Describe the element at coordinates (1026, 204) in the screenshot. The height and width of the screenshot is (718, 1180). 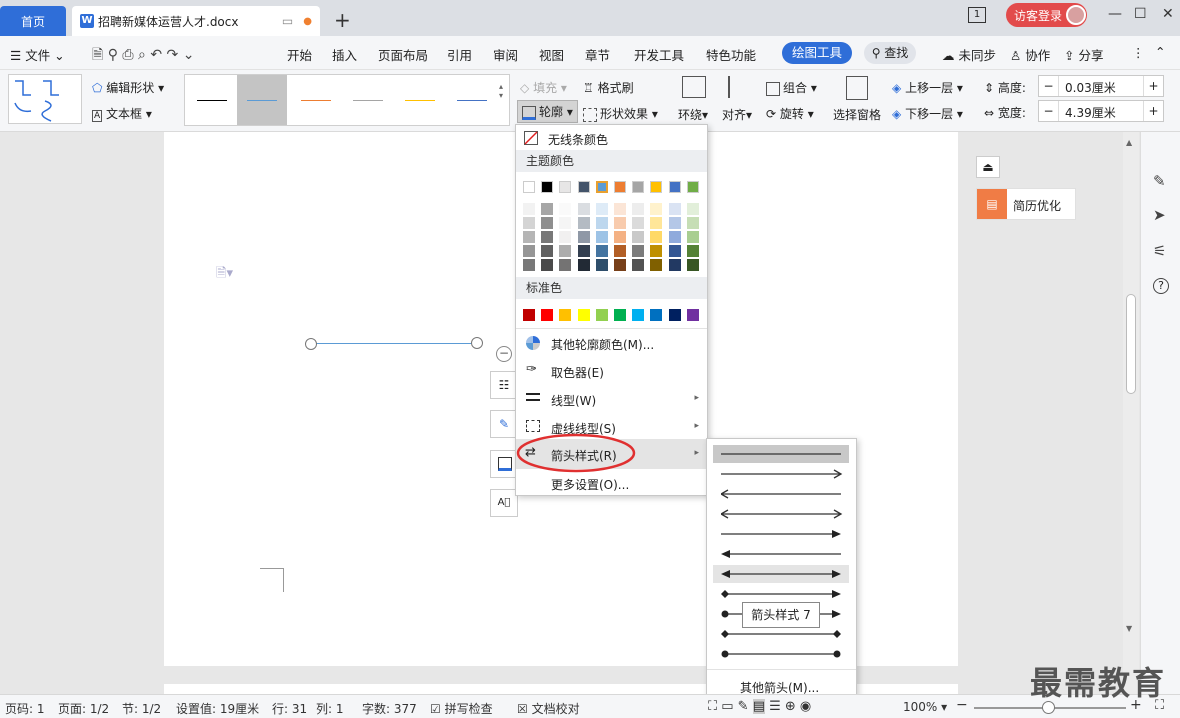
I see `resume-optimize-button: ▤ 简历优化` at that location.